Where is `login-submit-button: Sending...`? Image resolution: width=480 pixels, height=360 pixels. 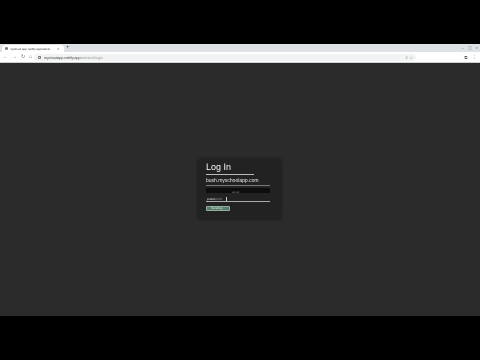
login-submit-button: Sending... is located at coordinates (218, 208).